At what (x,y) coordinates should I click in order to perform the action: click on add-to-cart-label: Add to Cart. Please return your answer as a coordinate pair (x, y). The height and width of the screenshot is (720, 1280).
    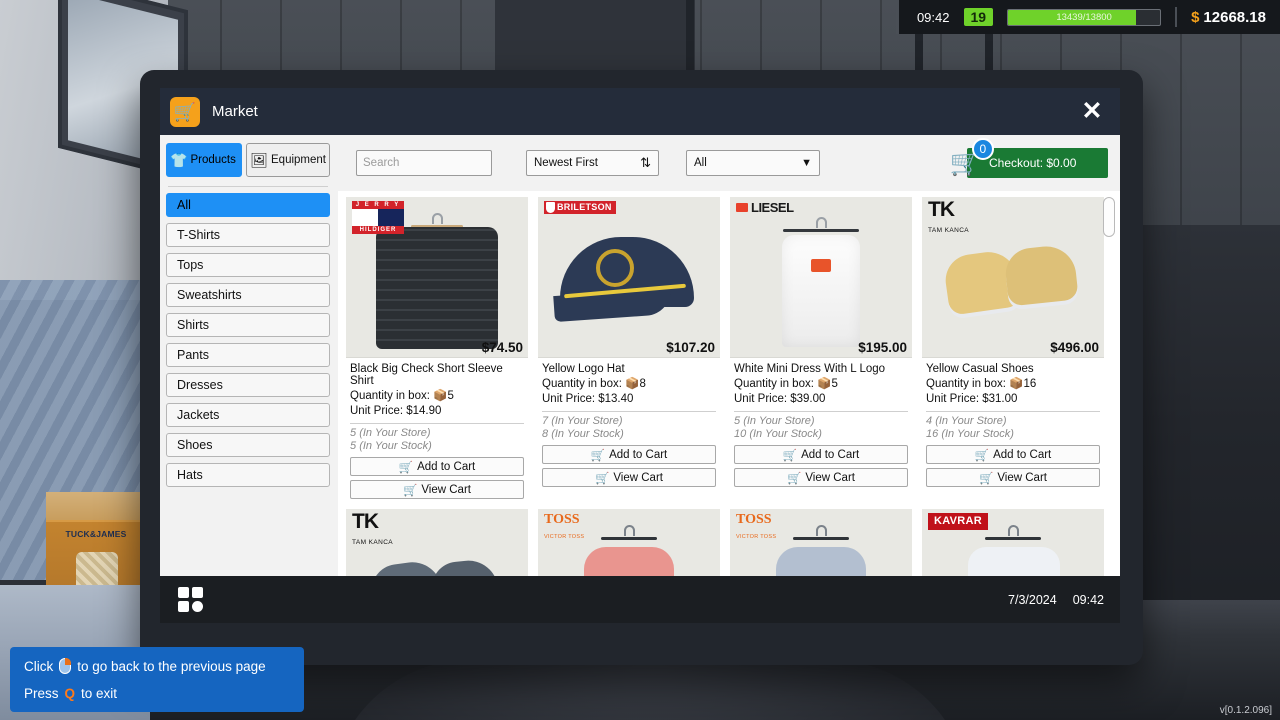
    Looking at the image, I should click on (830, 454).